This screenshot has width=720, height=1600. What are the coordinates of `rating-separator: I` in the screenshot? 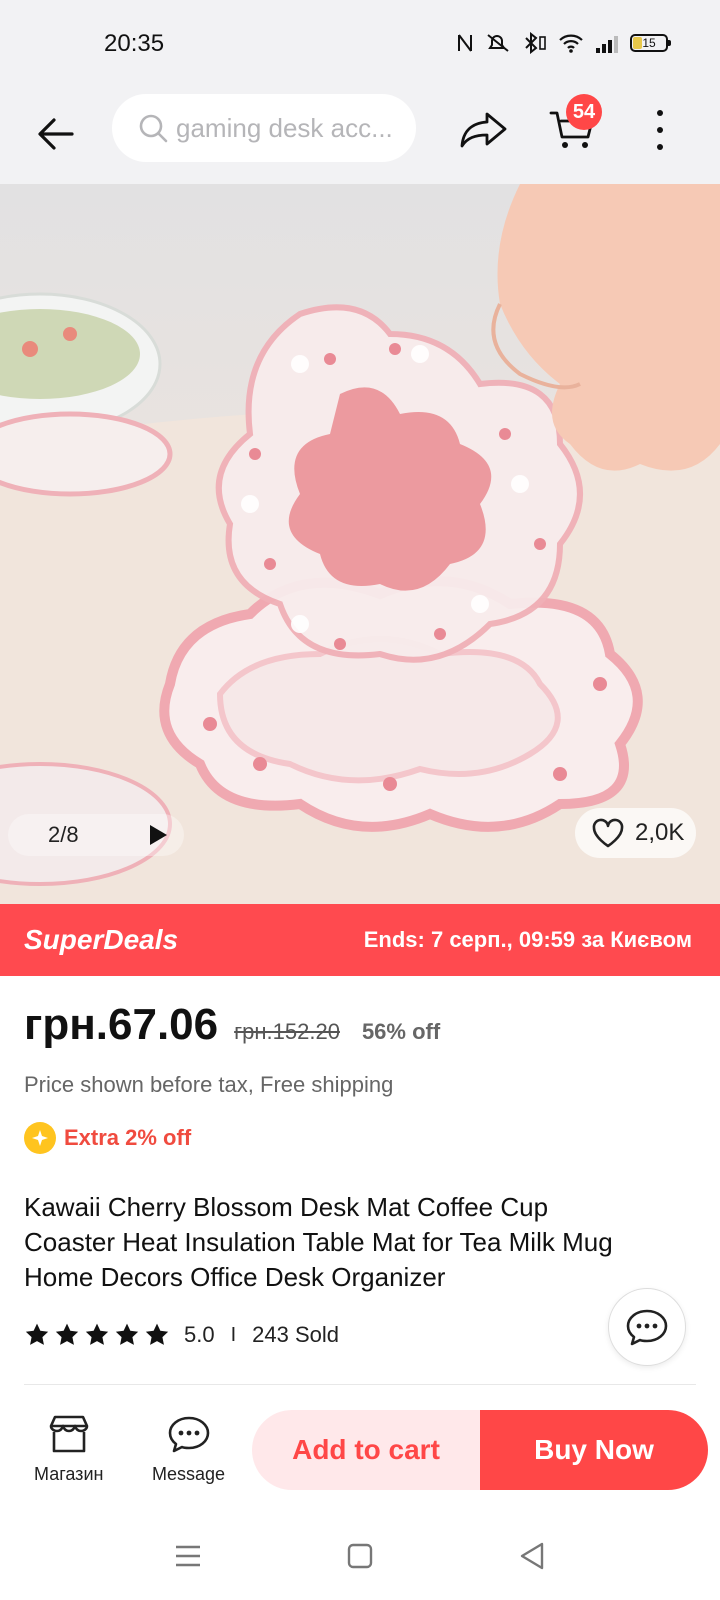 It's located at (233, 1334).